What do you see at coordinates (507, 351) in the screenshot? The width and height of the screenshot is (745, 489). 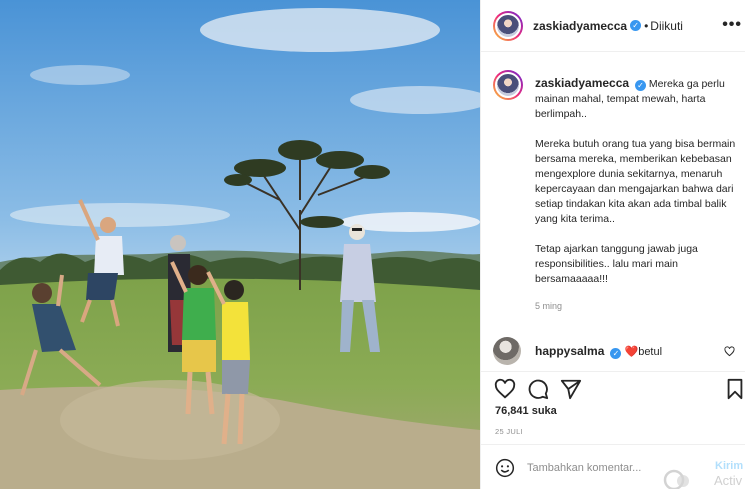 I see `commenter-avatar` at bounding box center [507, 351].